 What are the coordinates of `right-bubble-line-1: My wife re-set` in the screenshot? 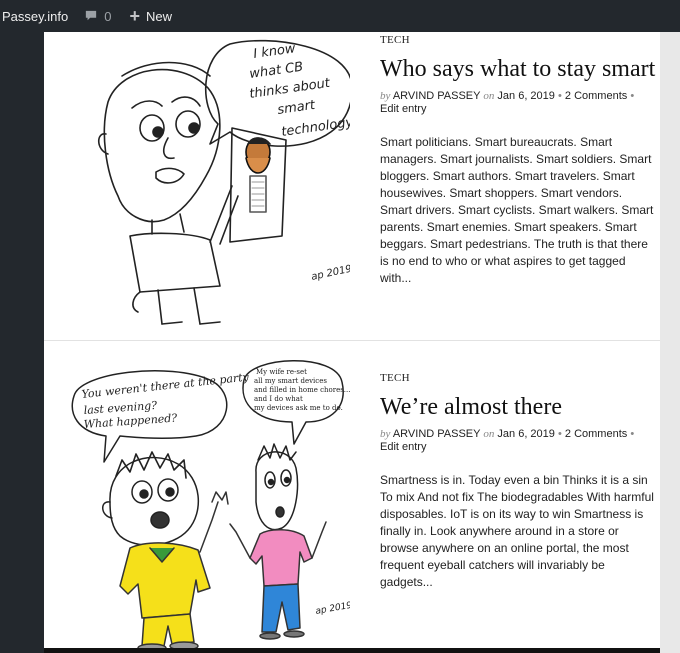 It's located at (281, 372).